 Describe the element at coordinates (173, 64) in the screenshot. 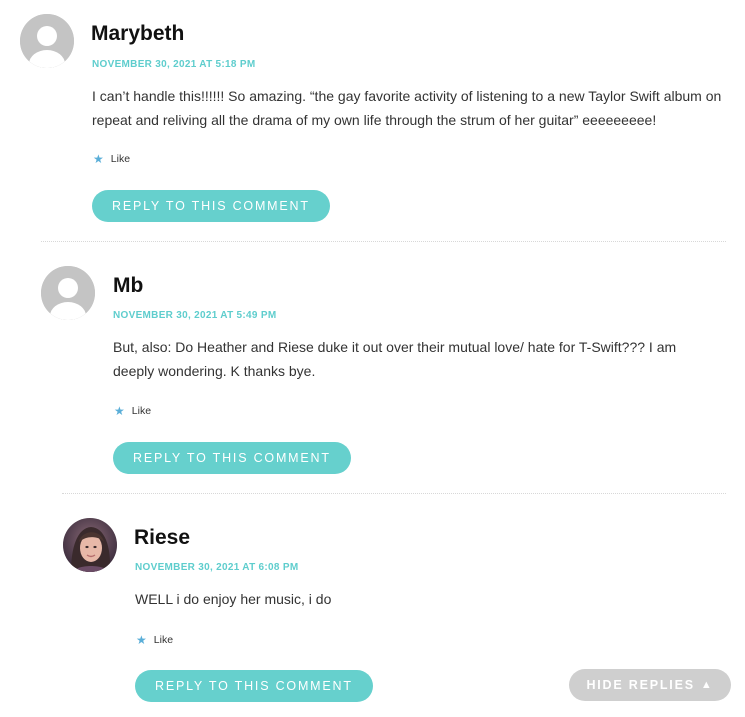

I see `comment-date: NOVEMBER 30, 2021 AT 5:18 PM` at that location.